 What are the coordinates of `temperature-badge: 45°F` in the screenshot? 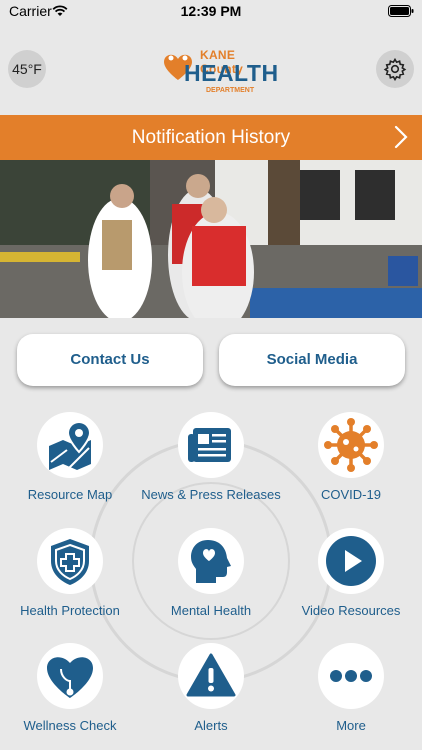 It's located at (27, 69).